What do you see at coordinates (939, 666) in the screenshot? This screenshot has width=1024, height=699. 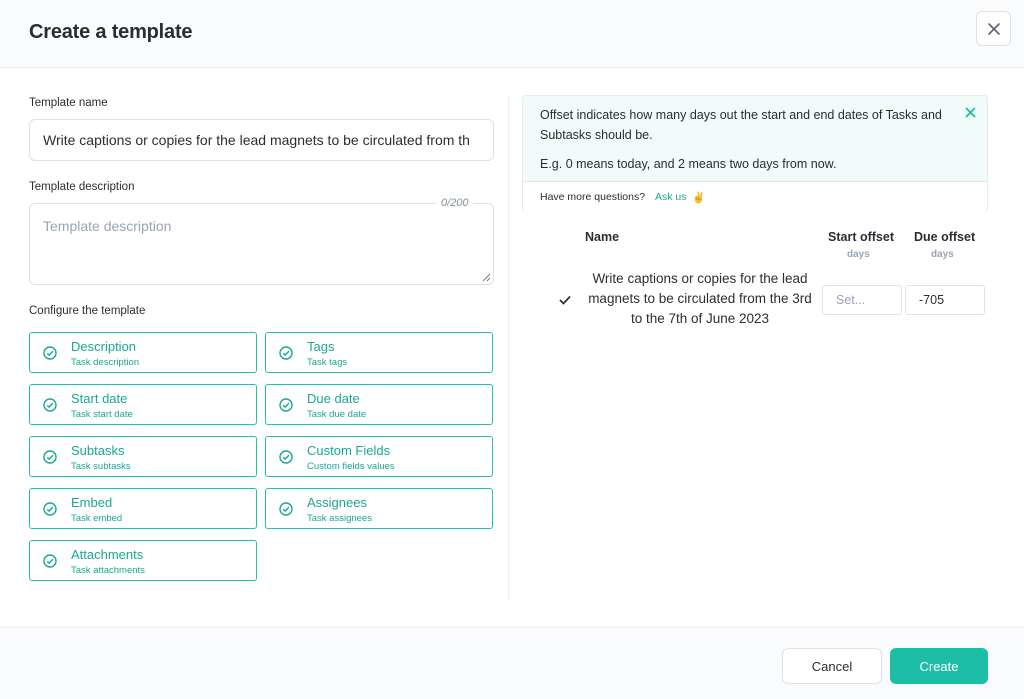 I see `create-button: Create` at bounding box center [939, 666].